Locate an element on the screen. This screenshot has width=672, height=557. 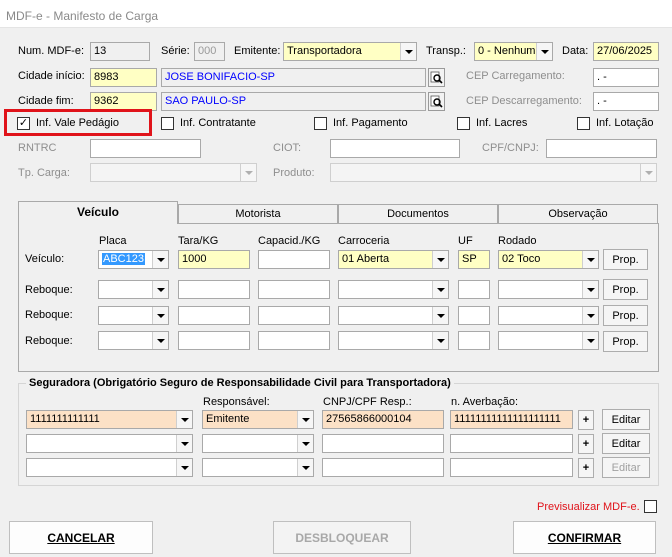
num-mdfe-field: 13 is located at coordinates (120, 51).